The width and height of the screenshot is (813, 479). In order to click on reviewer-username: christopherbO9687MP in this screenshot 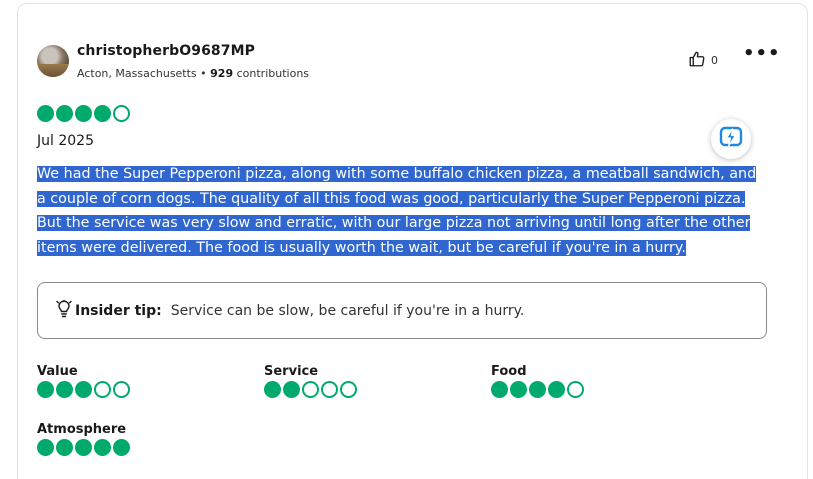, I will do `click(166, 51)`.